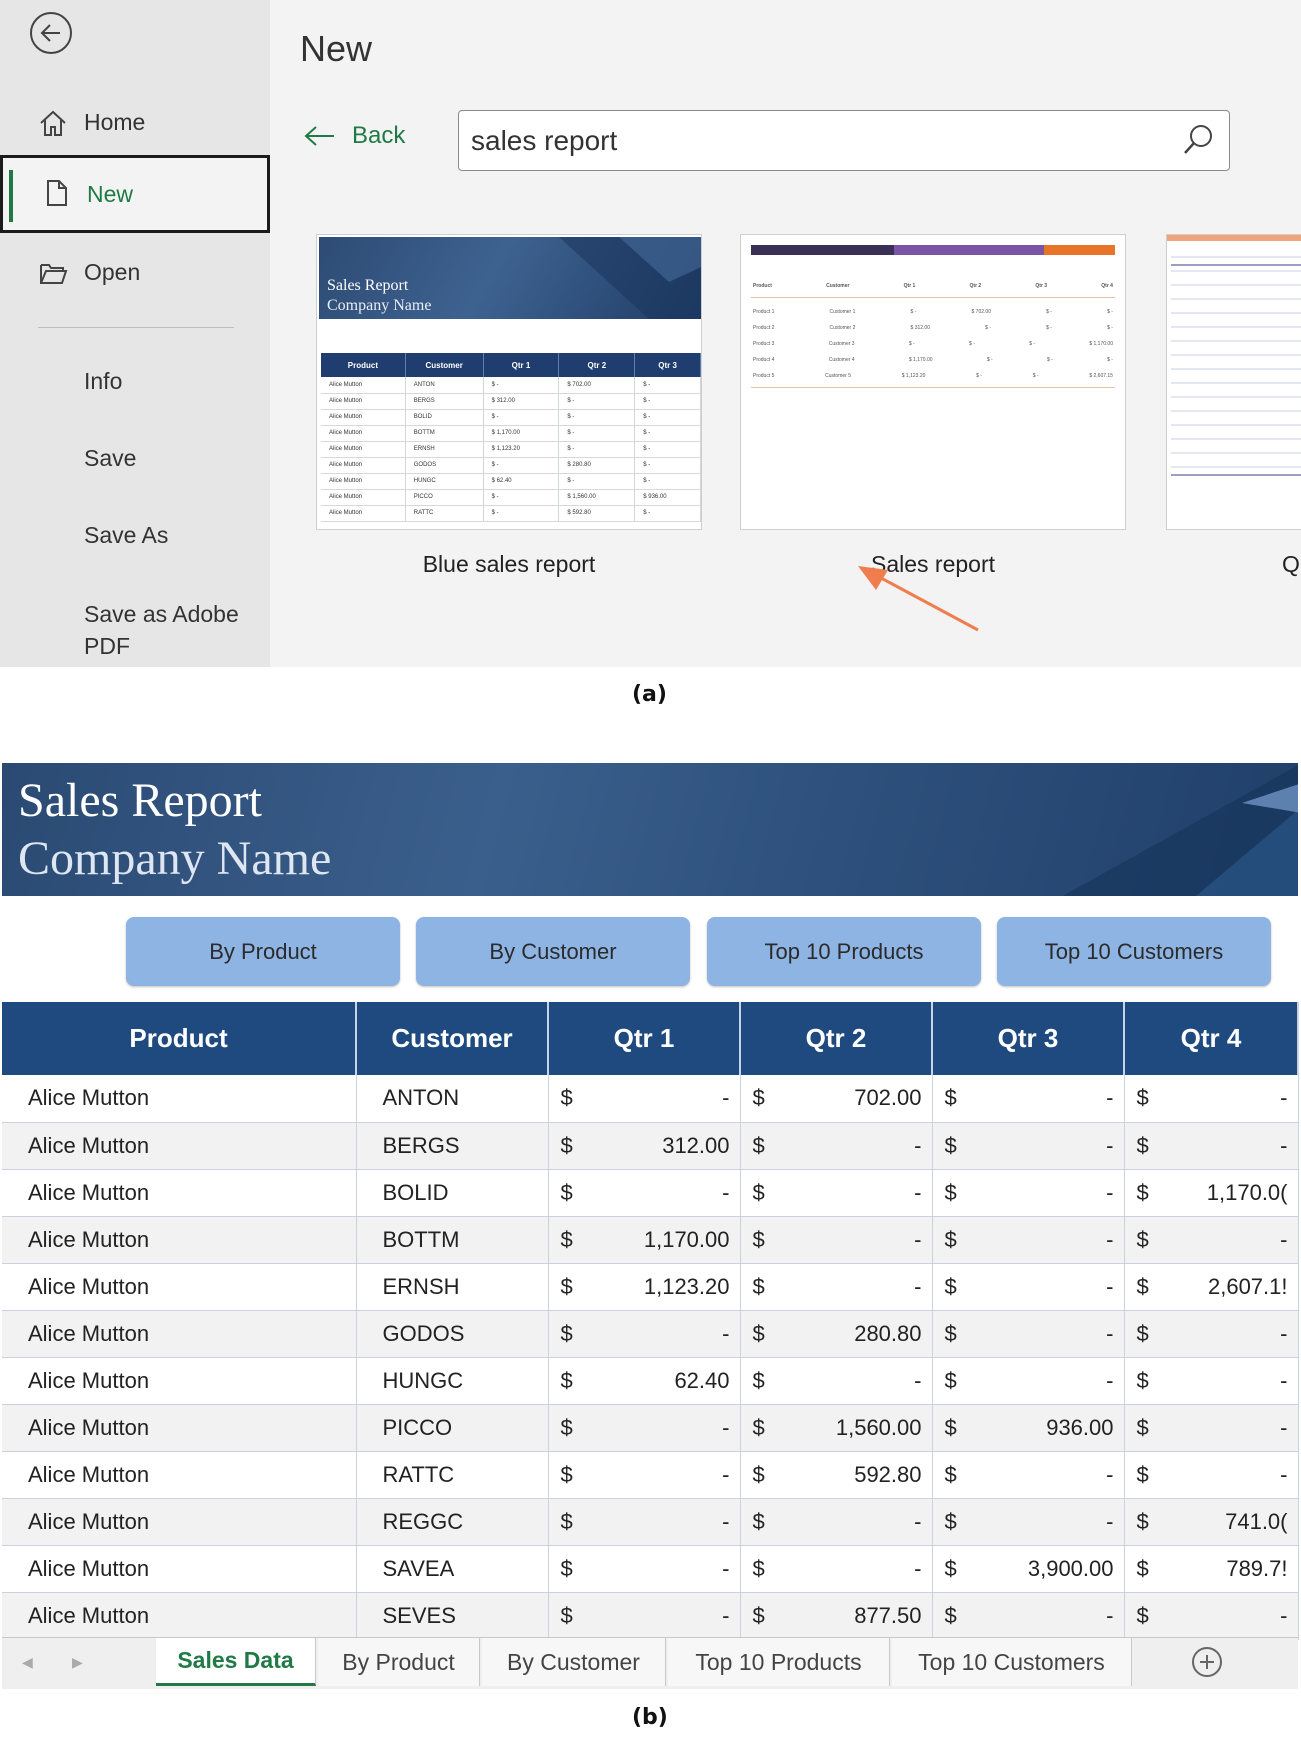 The width and height of the screenshot is (1301, 1749). Describe the element at coordinates (77, 1662) in the screenshot. I see `scroll-right-icon: ▶` at that location.